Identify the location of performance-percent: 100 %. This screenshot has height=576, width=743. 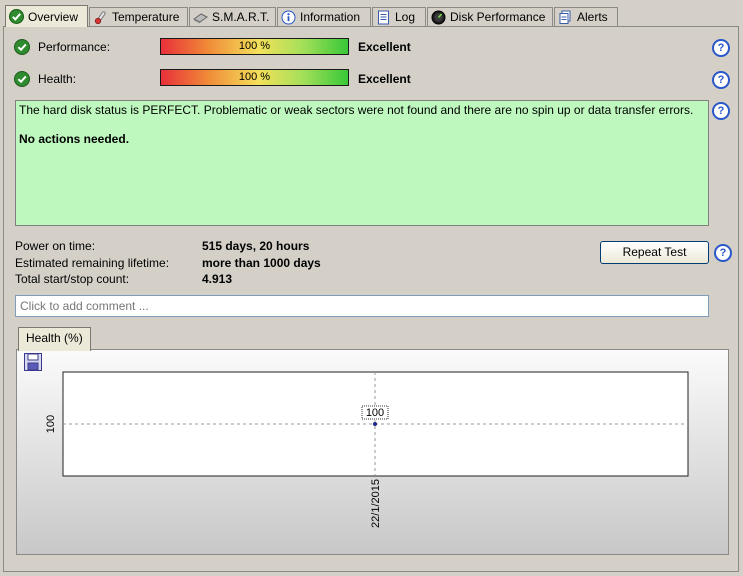
(254, 46).